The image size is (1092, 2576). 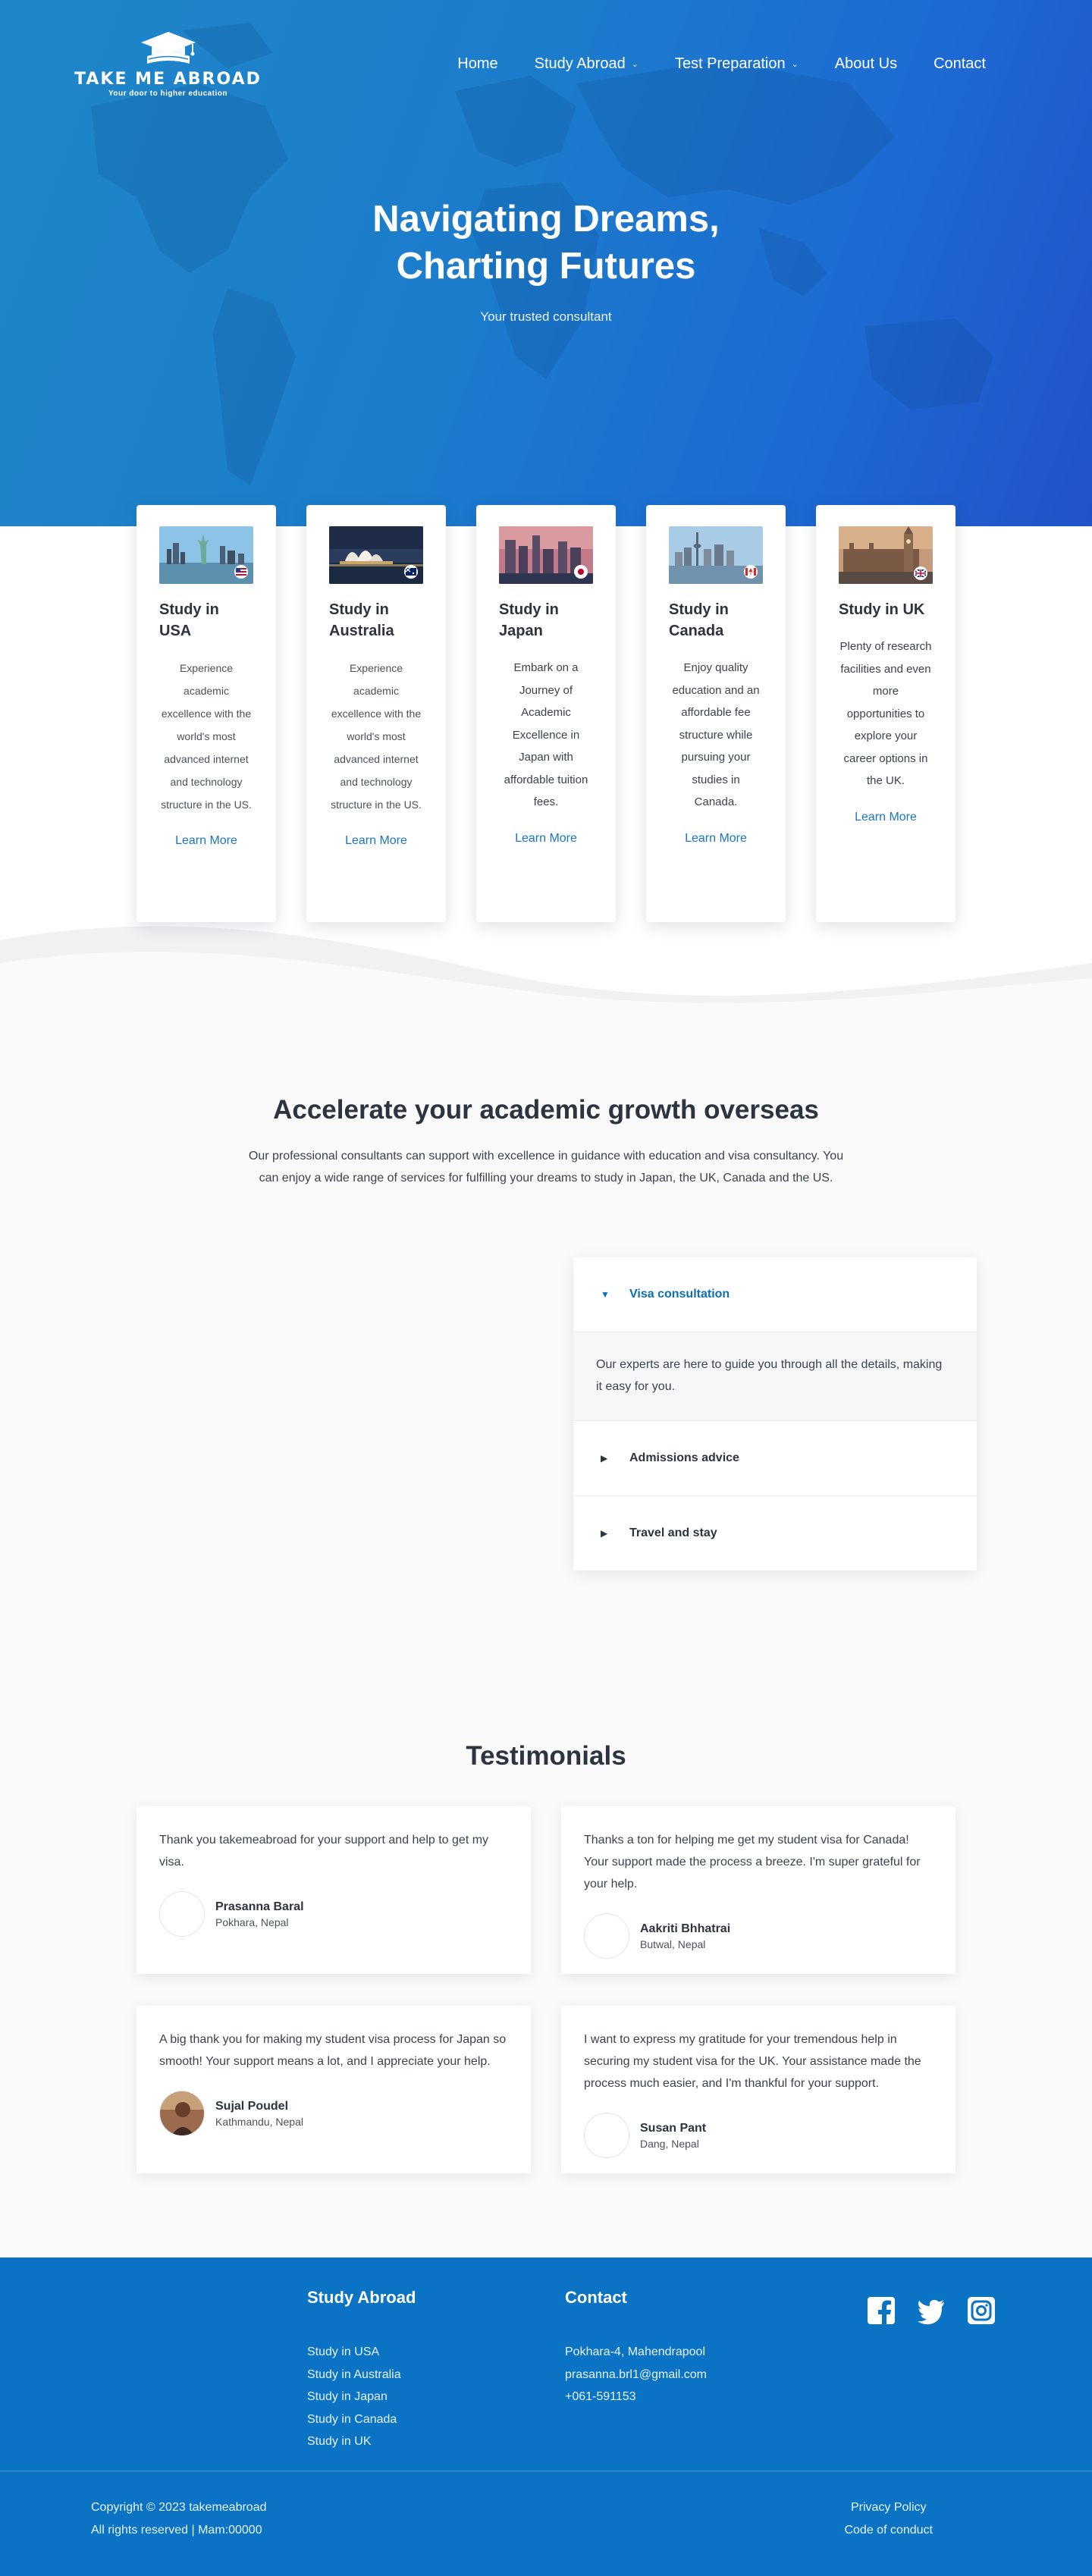 What do you see at coordinates (546, 219) in the screenshot?
I see `hero-title-line-1: Navigating Dreams,` at bounding box center [546, 219].